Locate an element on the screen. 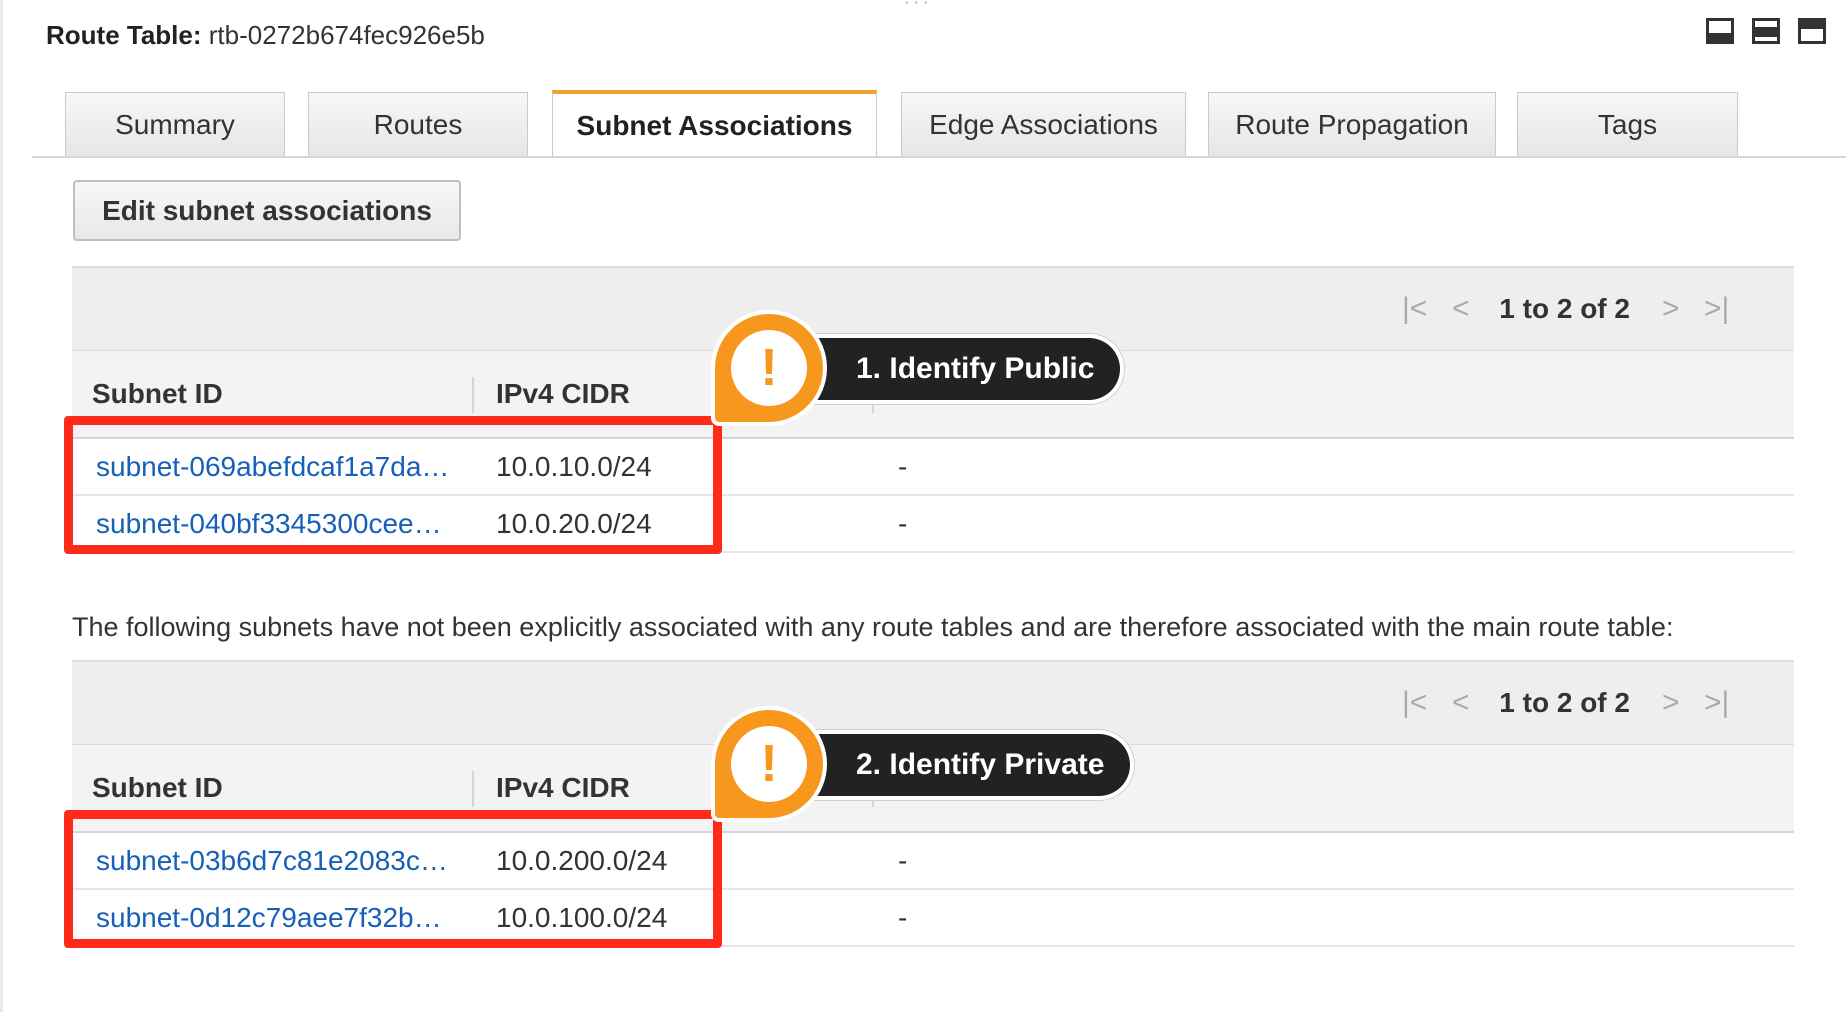 This screenshot has width=1846, height=1012. tab-edge-associations: Edge Associations is located at coordinates (1043, 124).